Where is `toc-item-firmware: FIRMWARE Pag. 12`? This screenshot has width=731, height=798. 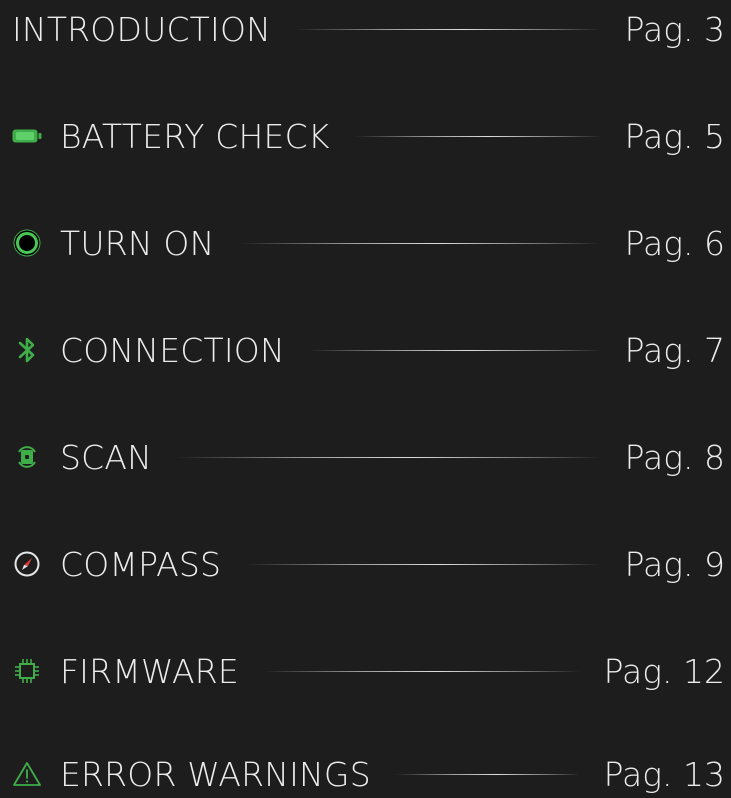 toc-item-firmware: FIRMWARE Pag. 12 is located at coordinates (368, 671).